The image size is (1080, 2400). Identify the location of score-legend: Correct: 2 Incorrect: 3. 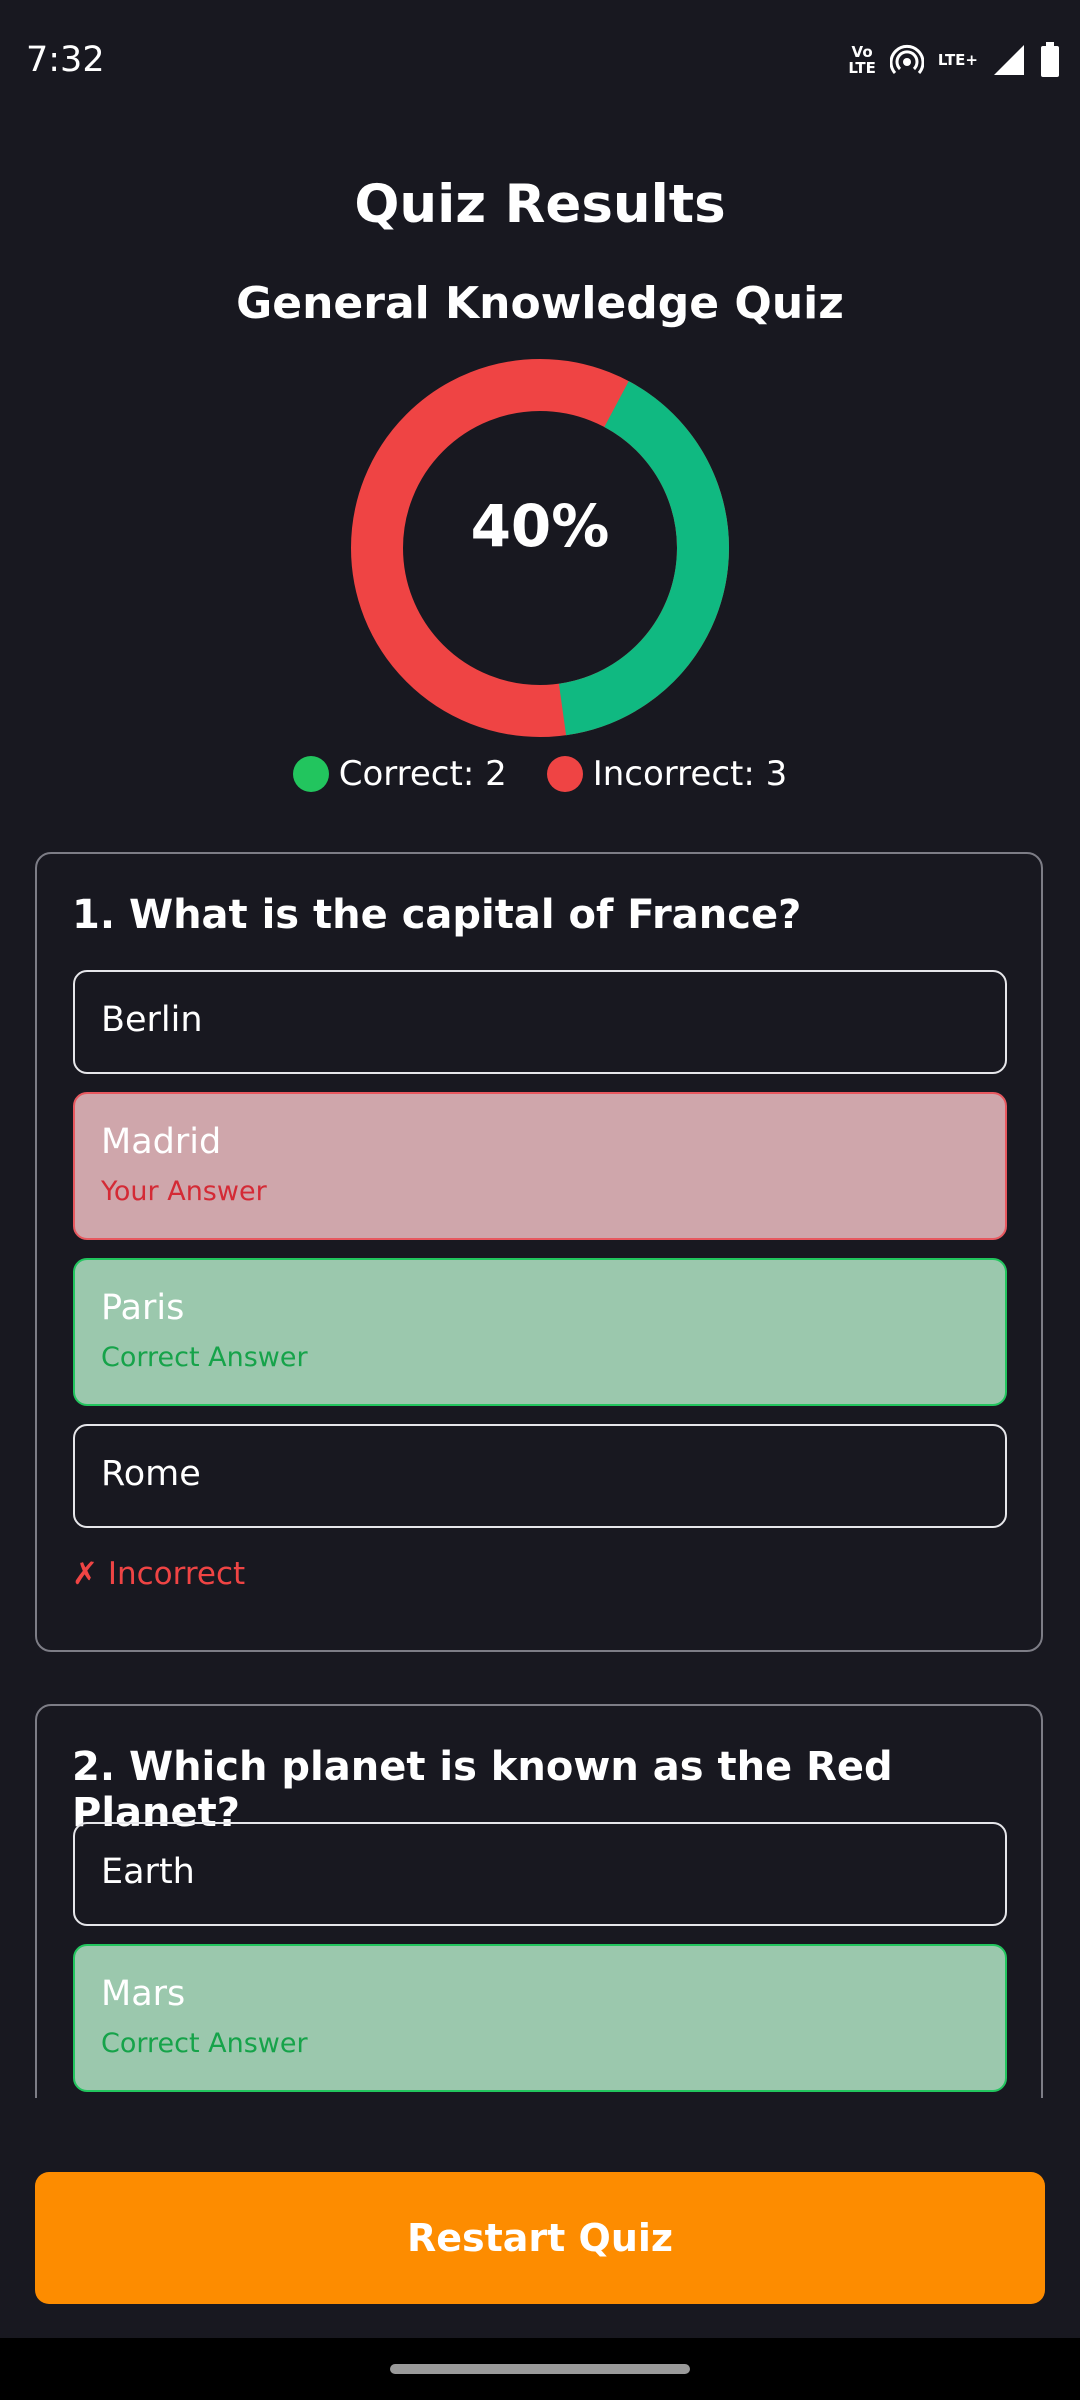
(540, 774).